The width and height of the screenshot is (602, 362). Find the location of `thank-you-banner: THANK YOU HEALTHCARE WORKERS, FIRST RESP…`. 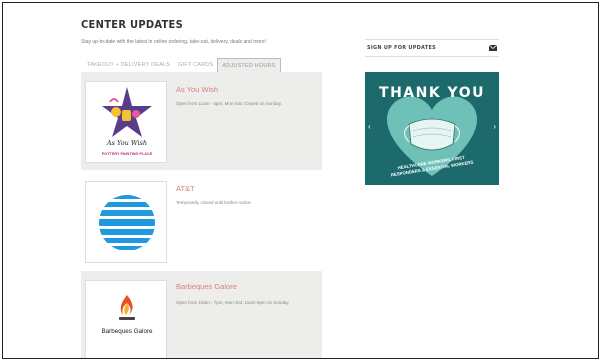

thank-you-banner: THANK YOU HEALTHCARE WORKERS, FIRST RESP… is located at coordinates (432, 128).